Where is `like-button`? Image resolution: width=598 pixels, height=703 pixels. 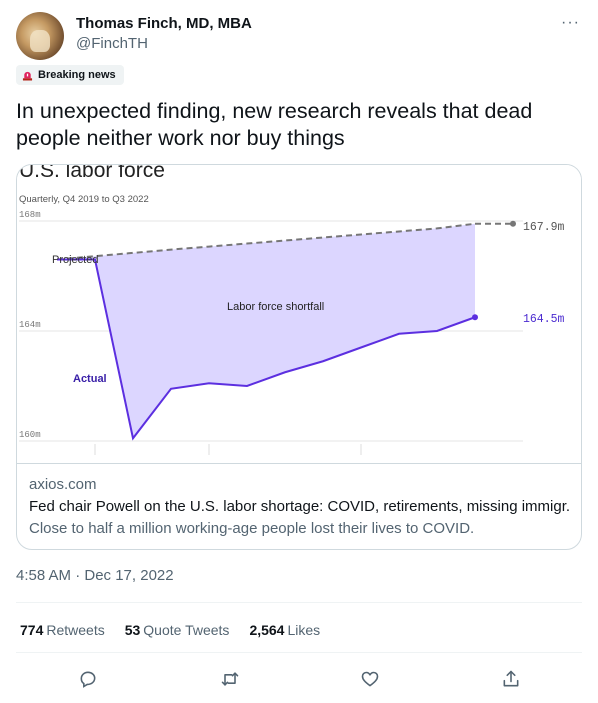 like-button is located at coordinates (370, 679).